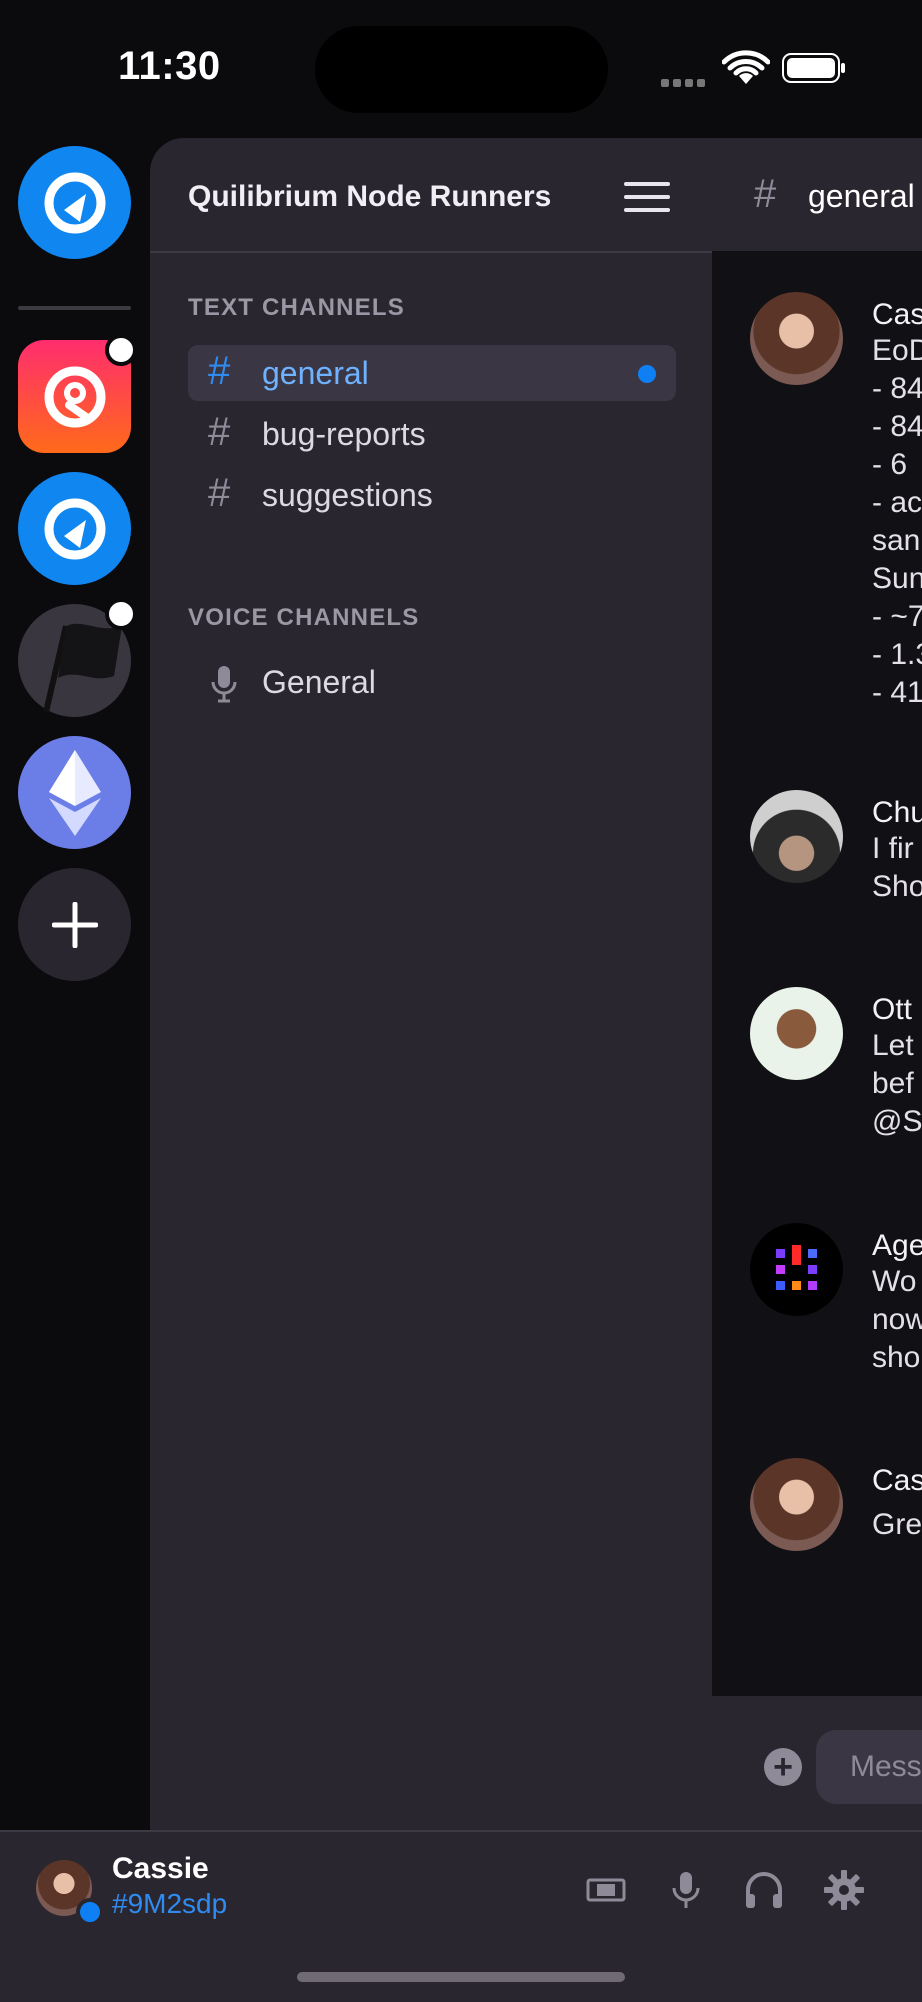 This screenshot has width=922, height=2002. Describe the element at coordinates (892, 1009) in the screenshot. I see `message-author: Ott` at that location.